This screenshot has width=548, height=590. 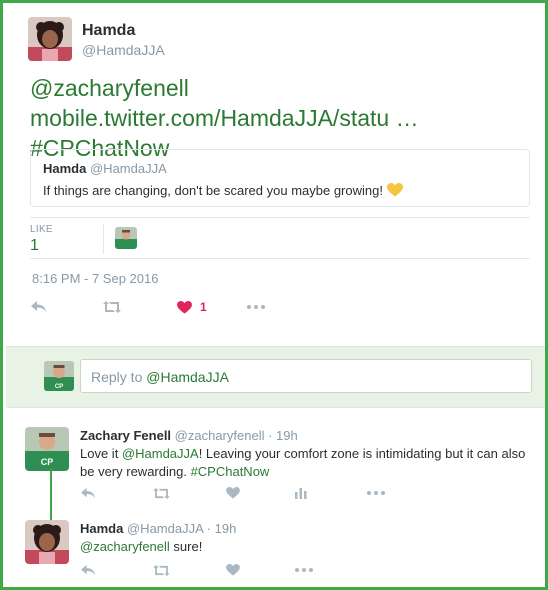 What do you see at coordinates (160, 453) in the screenshot?
I see `reply-1-mention: @HamdaJJA` at bounding box center [160, 453].